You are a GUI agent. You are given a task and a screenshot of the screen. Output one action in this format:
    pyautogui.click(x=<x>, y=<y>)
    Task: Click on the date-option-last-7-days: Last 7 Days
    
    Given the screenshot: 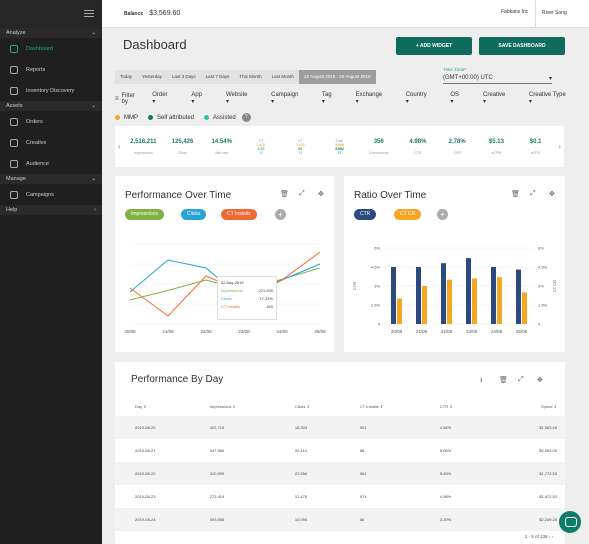 What is the action you would take?
    pyautogui.click(x=218, y=77)
    